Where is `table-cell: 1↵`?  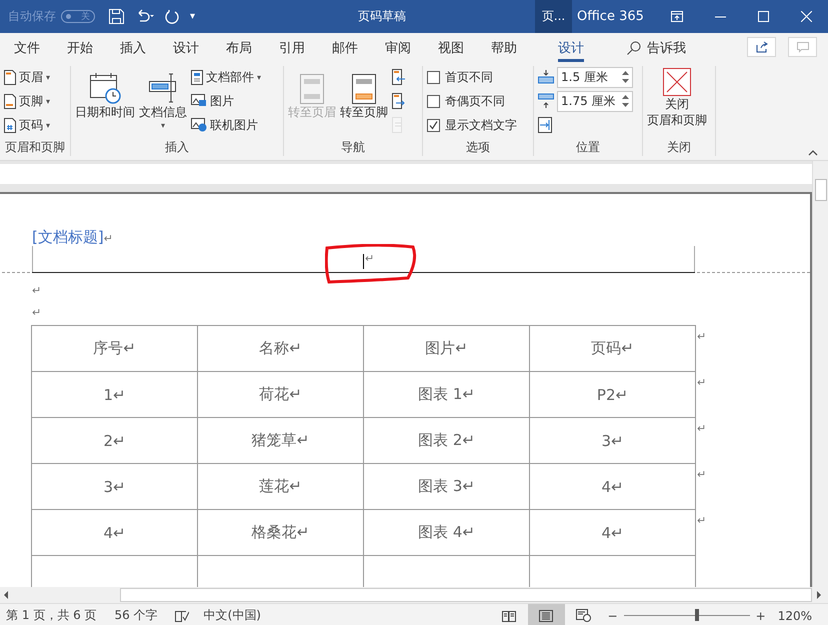
table-cell: 1↵ is located at coordinates (115, 395).